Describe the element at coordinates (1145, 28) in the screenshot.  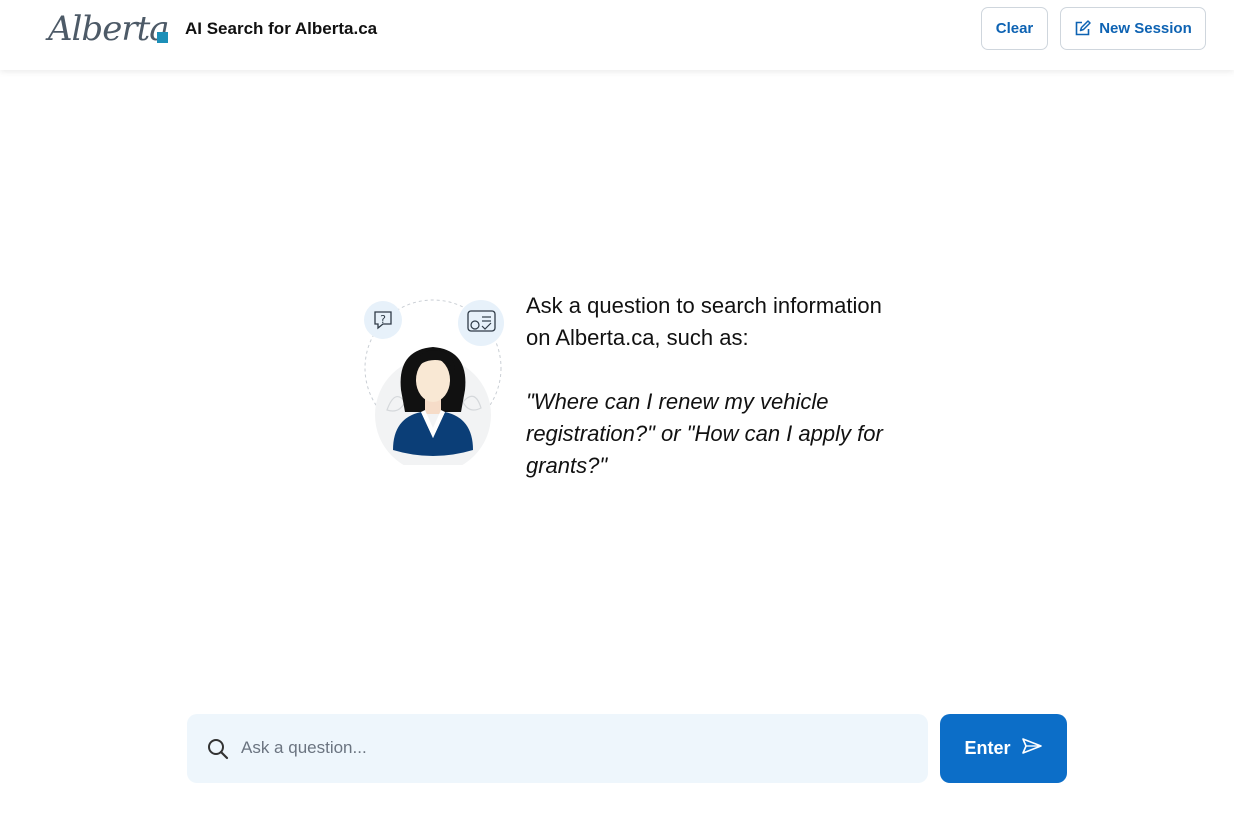
I see `new-session-label: New Session` at that location.